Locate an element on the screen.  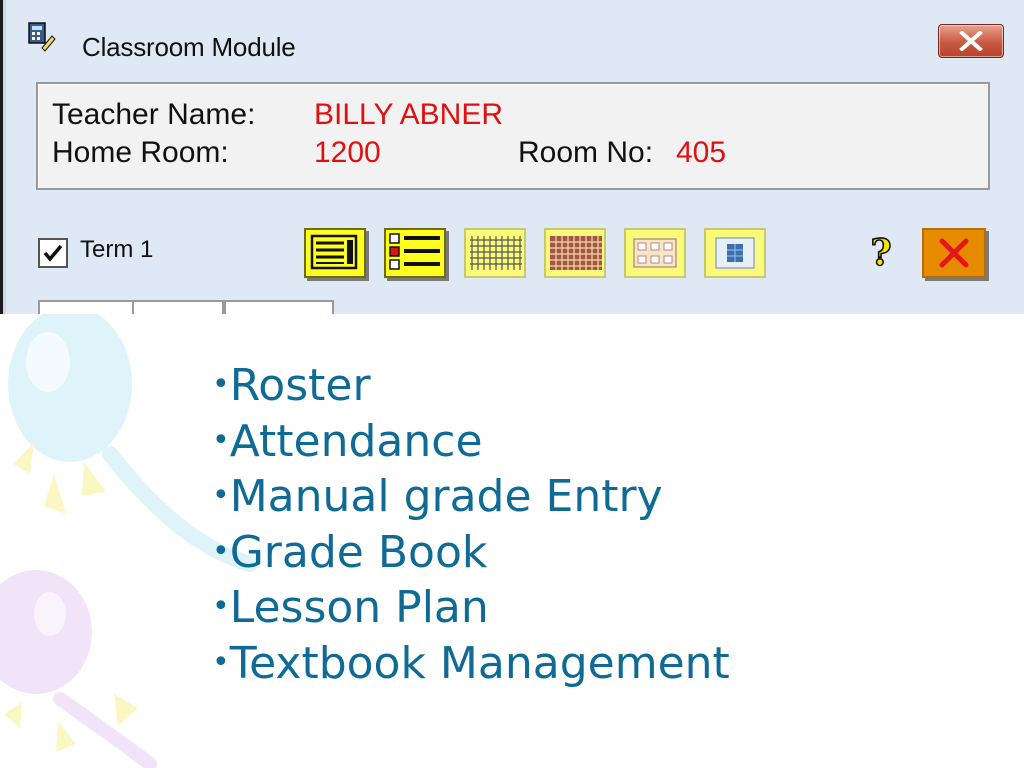
window-title: Classroom Module is located at coordinates (189, 47).